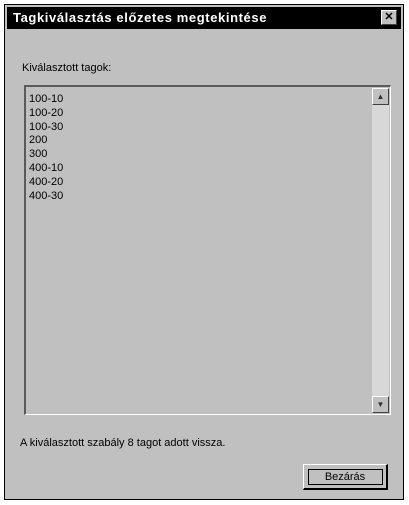 This screenshot has height=505, width=409. What do you see at coordinates (46, 128) in the screenshot?
I see `list-item: 100-30` at bounding box center [46, 128].